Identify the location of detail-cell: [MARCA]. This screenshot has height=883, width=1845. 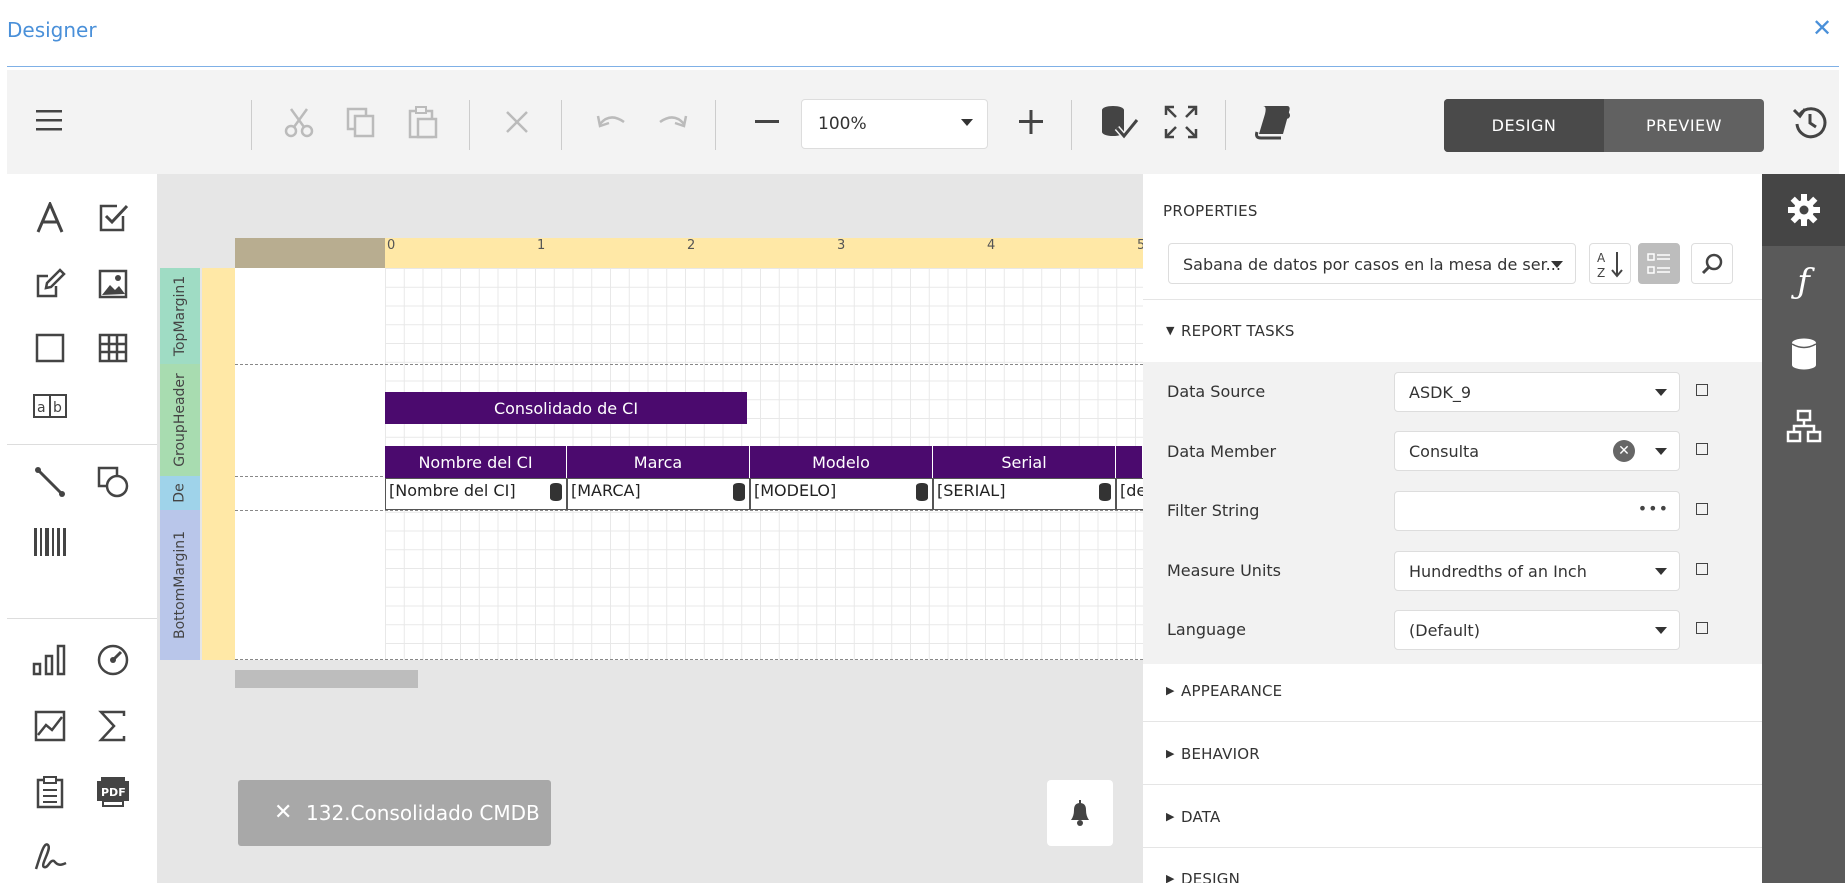
(658, 494).